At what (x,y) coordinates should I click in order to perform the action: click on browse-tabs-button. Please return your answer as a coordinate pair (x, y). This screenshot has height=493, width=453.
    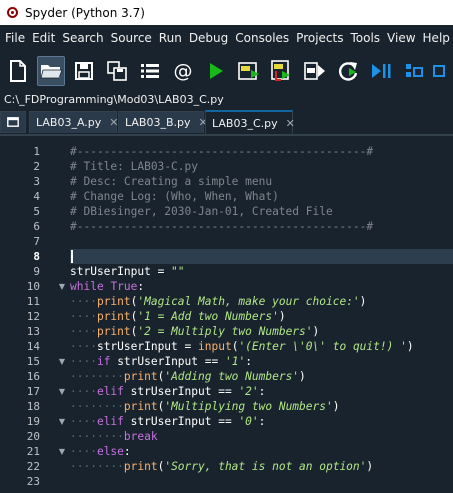
    Looking at the image, I should click on (150, 71).